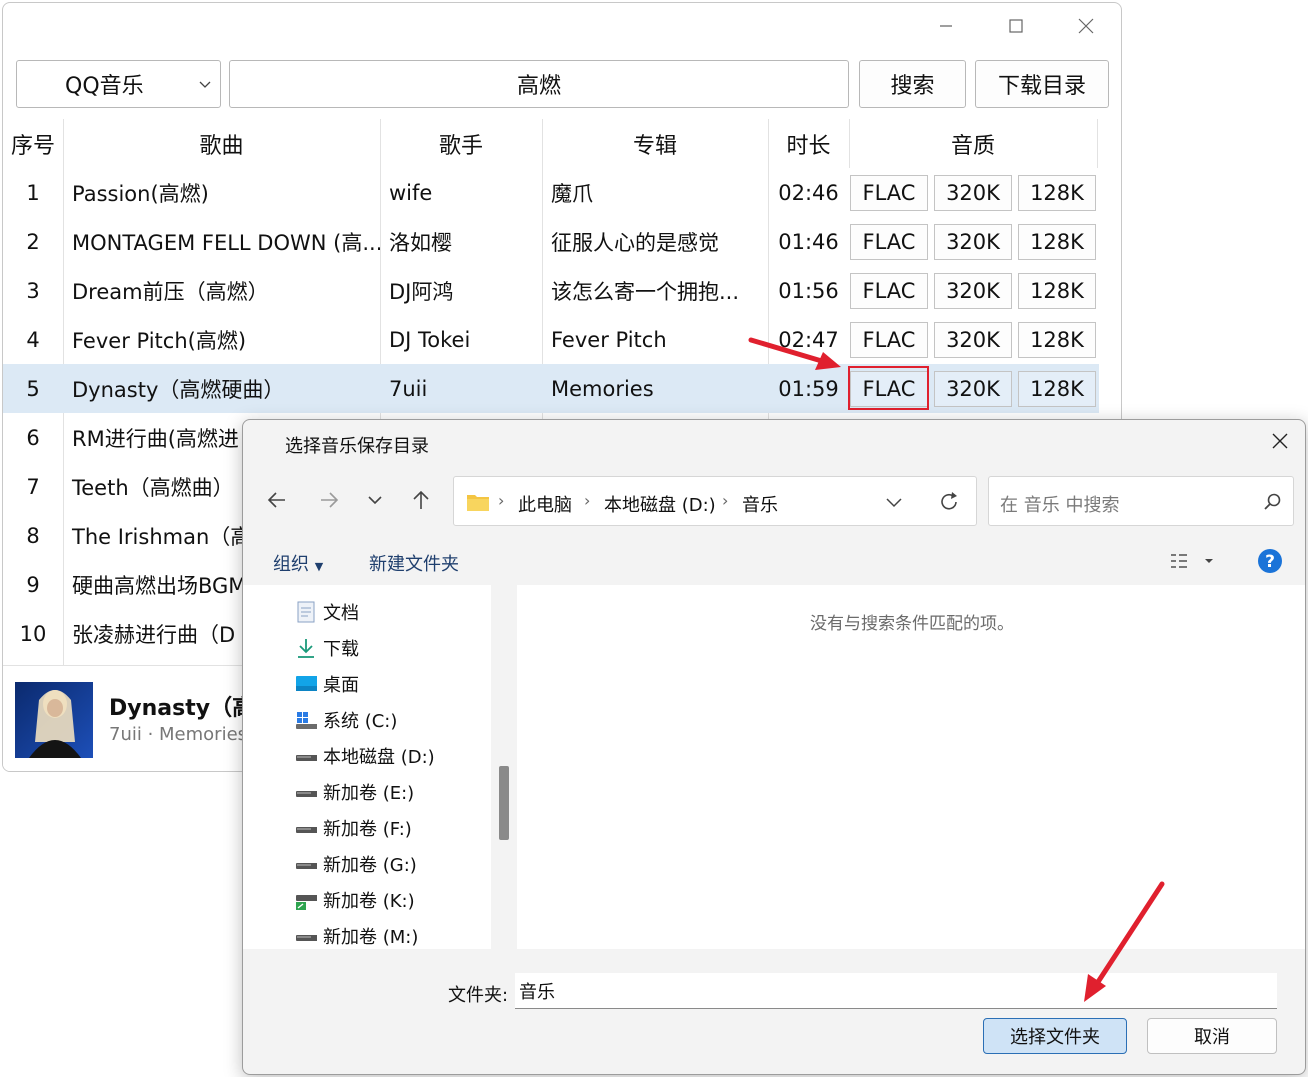  I want to click on col-header-duration: 时长, so click(808, 143).